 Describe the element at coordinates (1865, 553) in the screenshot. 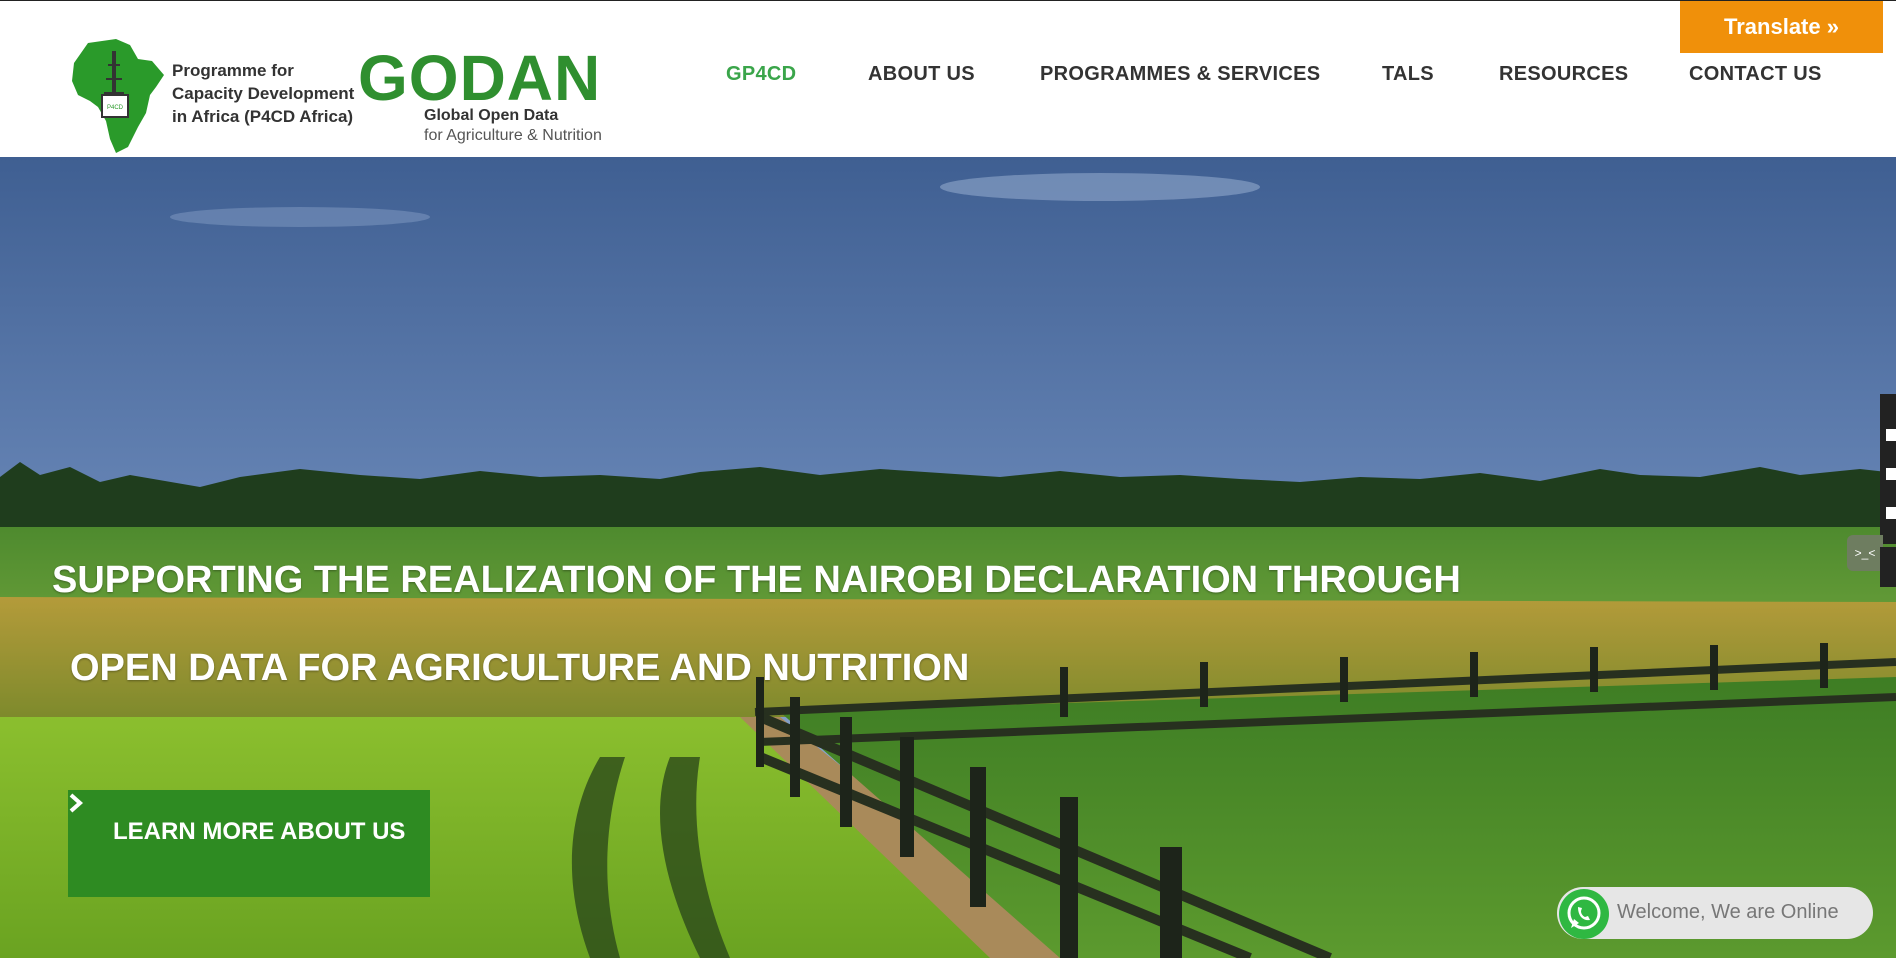

I see `side-code-toggle: >_<` at that location.